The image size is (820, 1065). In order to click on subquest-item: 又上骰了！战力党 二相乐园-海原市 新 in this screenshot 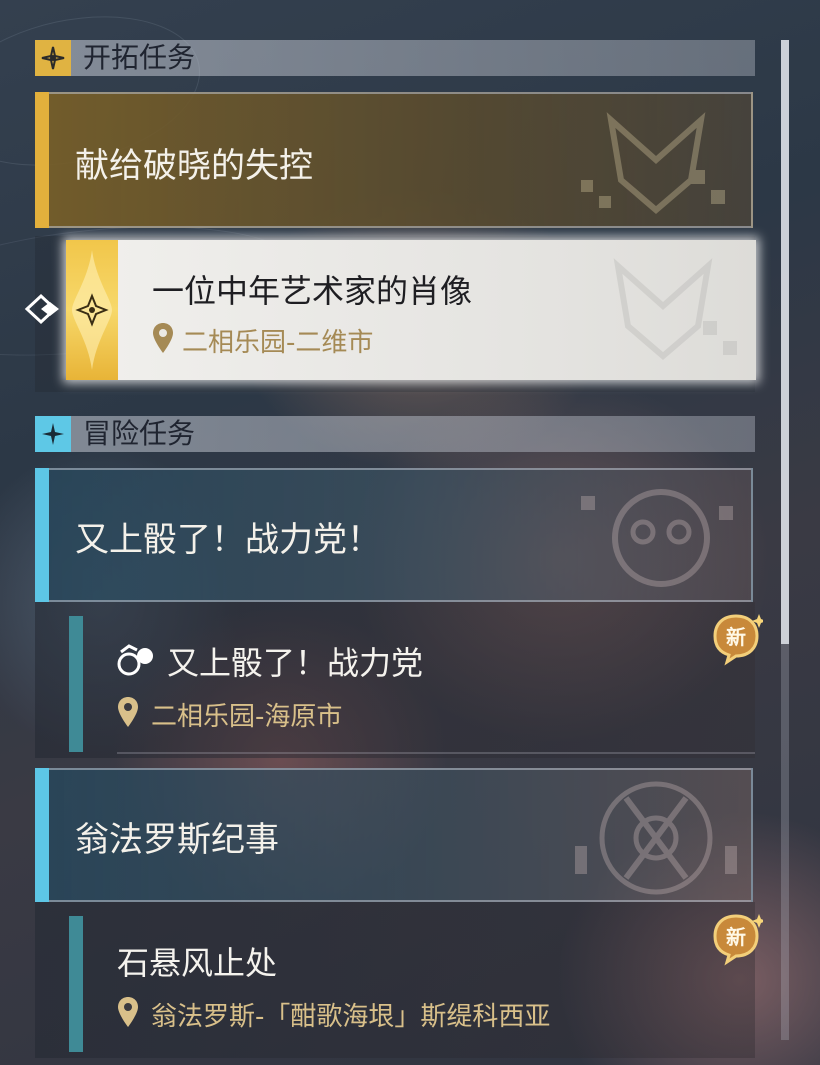, I will do `click(399, 680)`.